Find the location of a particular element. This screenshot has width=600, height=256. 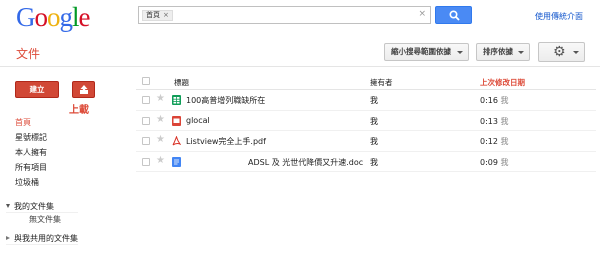

logo-letter: e is located at coordinates (84, 17).